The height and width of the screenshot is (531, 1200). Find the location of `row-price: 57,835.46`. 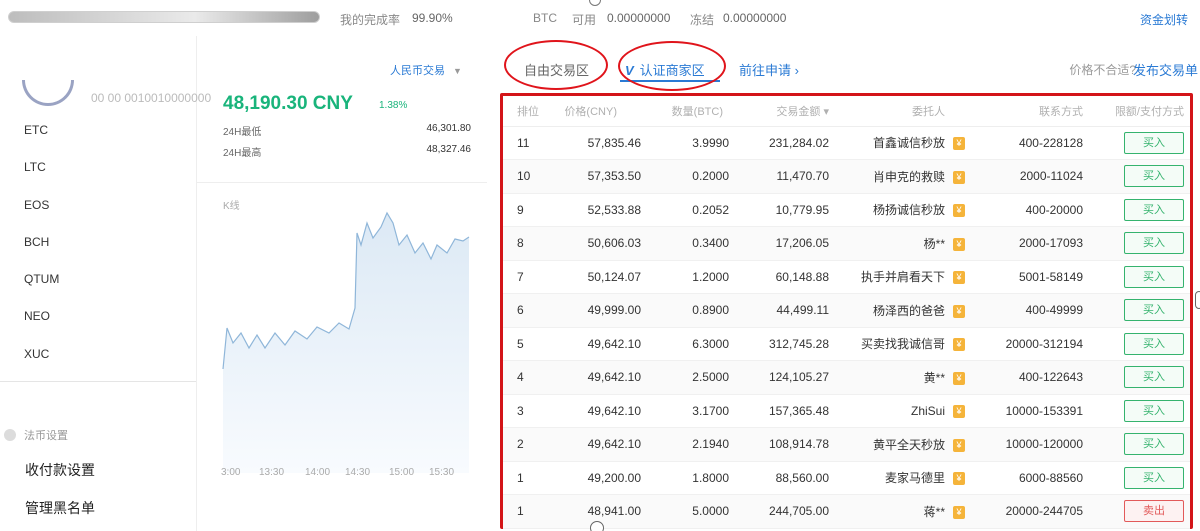

row-price: 57,835.46 is located at coordinates (597, 143).